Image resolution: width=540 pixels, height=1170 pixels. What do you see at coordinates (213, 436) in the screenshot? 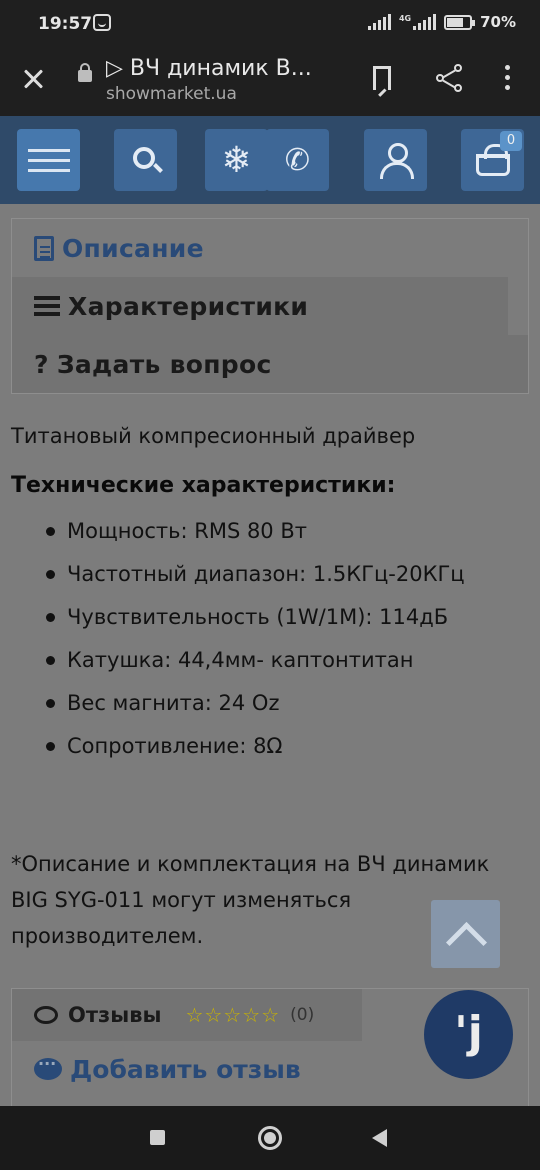
I see `product-intro: Титановый компресионный драйвер` at bounding box center [213, 436].